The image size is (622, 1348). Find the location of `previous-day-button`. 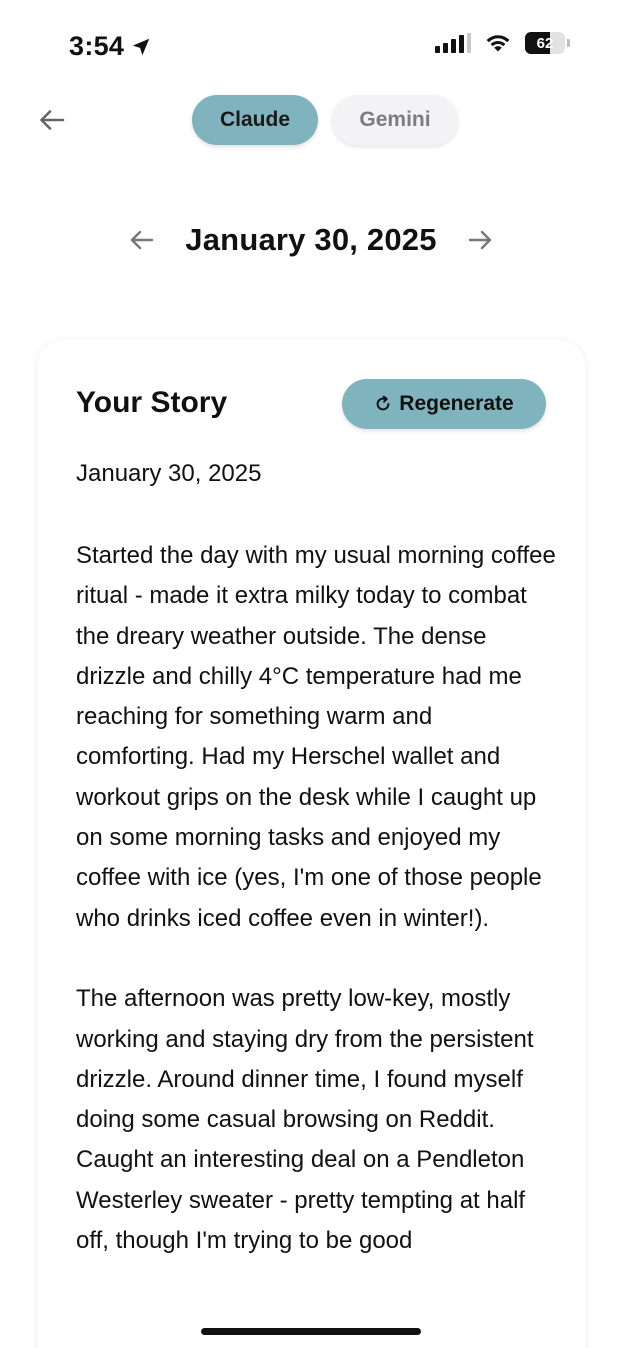

previous-day-button is located at coordinates (142, 240).